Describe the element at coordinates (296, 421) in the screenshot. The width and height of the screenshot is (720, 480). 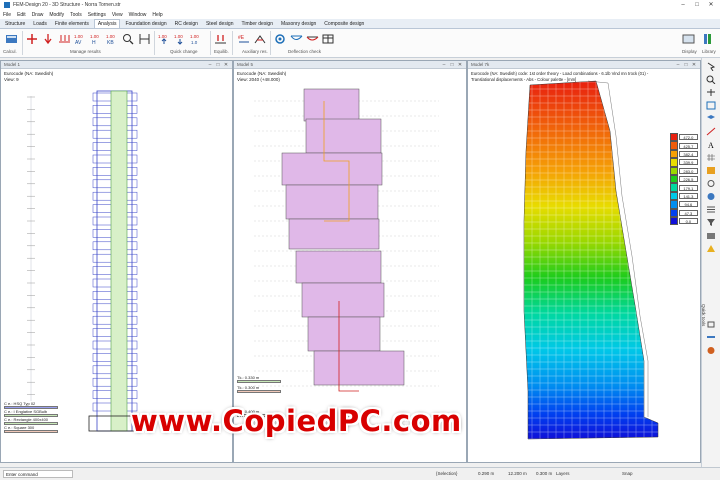
I see `watermark-text: www.CopiedPC.com` at that location.